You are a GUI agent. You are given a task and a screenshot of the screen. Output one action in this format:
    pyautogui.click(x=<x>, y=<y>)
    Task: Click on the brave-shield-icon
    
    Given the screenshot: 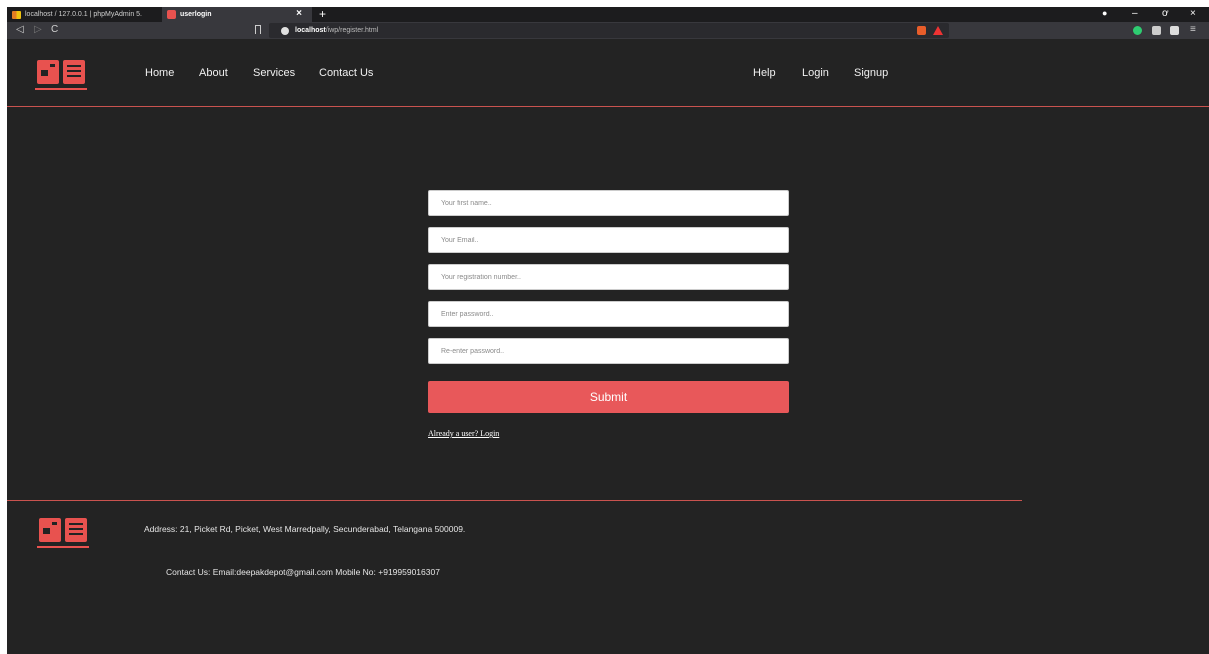 What is the action you would take?
    pyautogui.click(x=921, y=30)
    